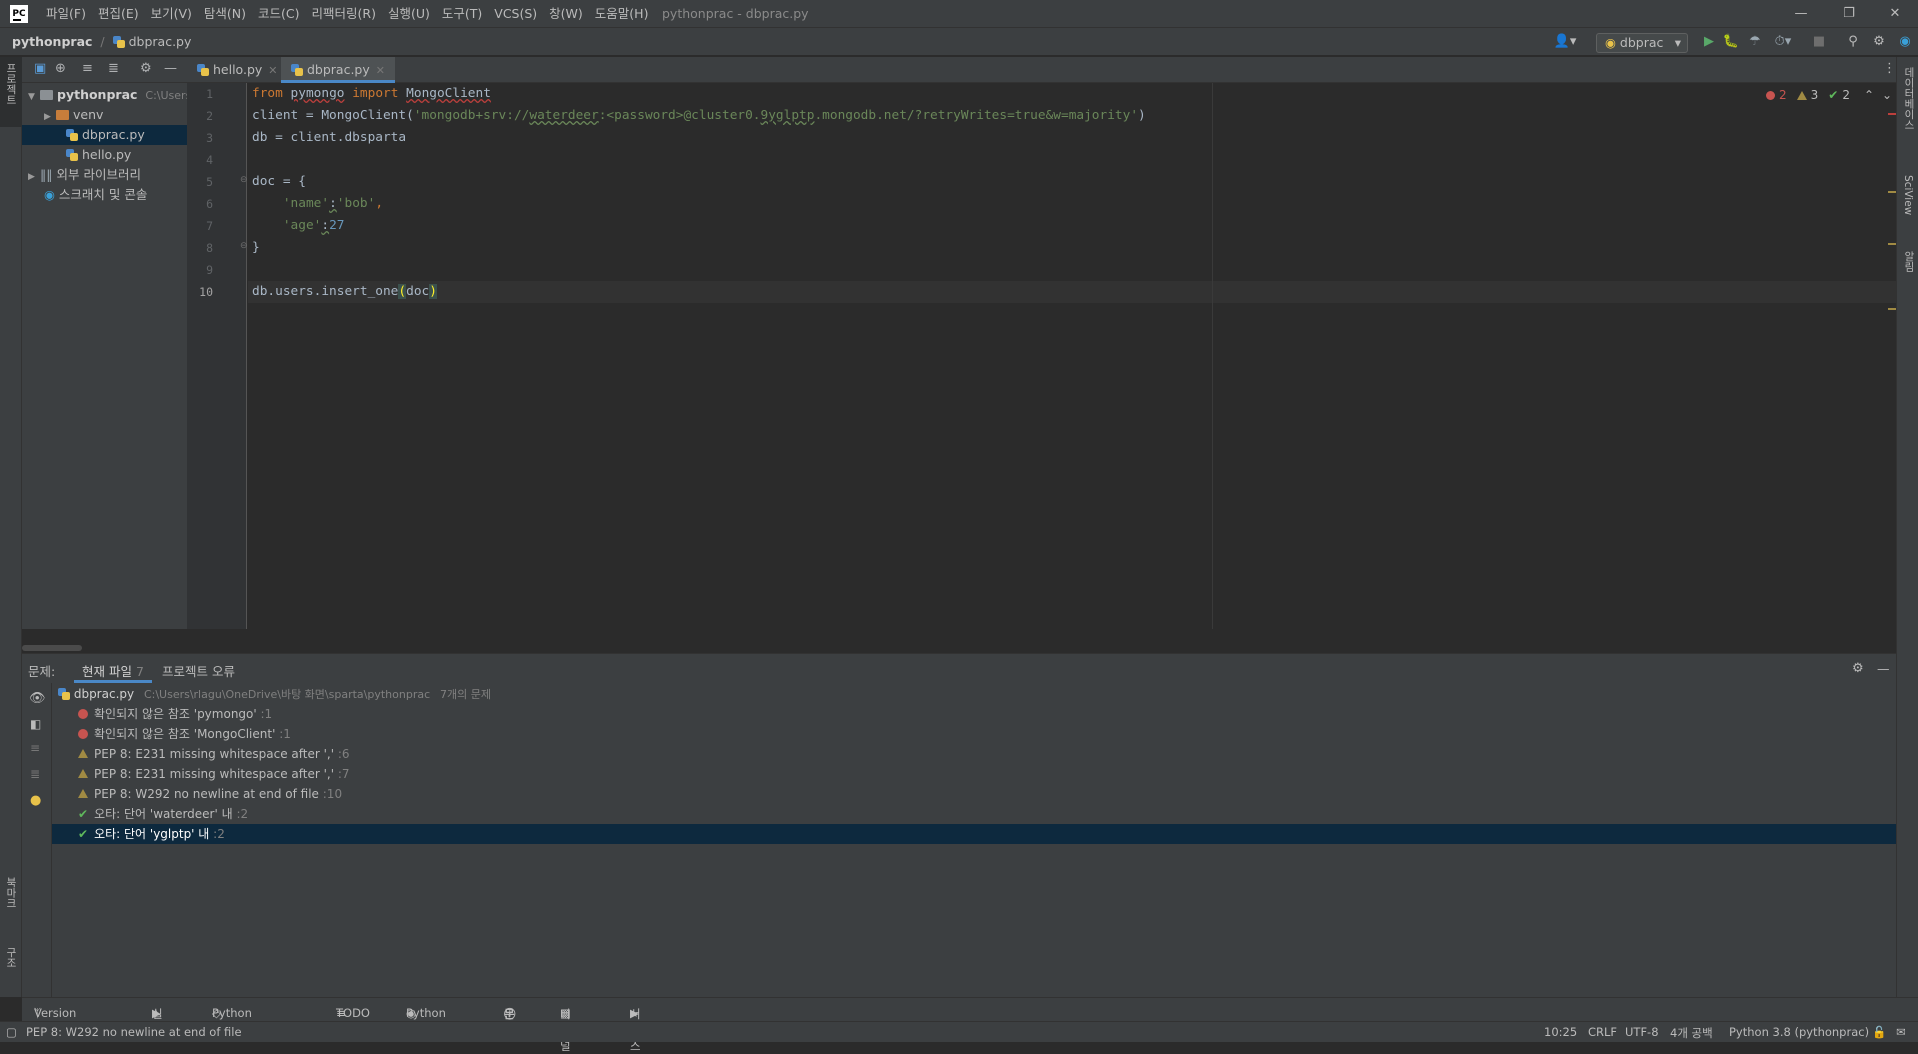 This screenshot has height=1054, width=1918. Describe the element at coordinates (171, 14) in the screenshot. I see `menu-view: 보기(V)` at that location.